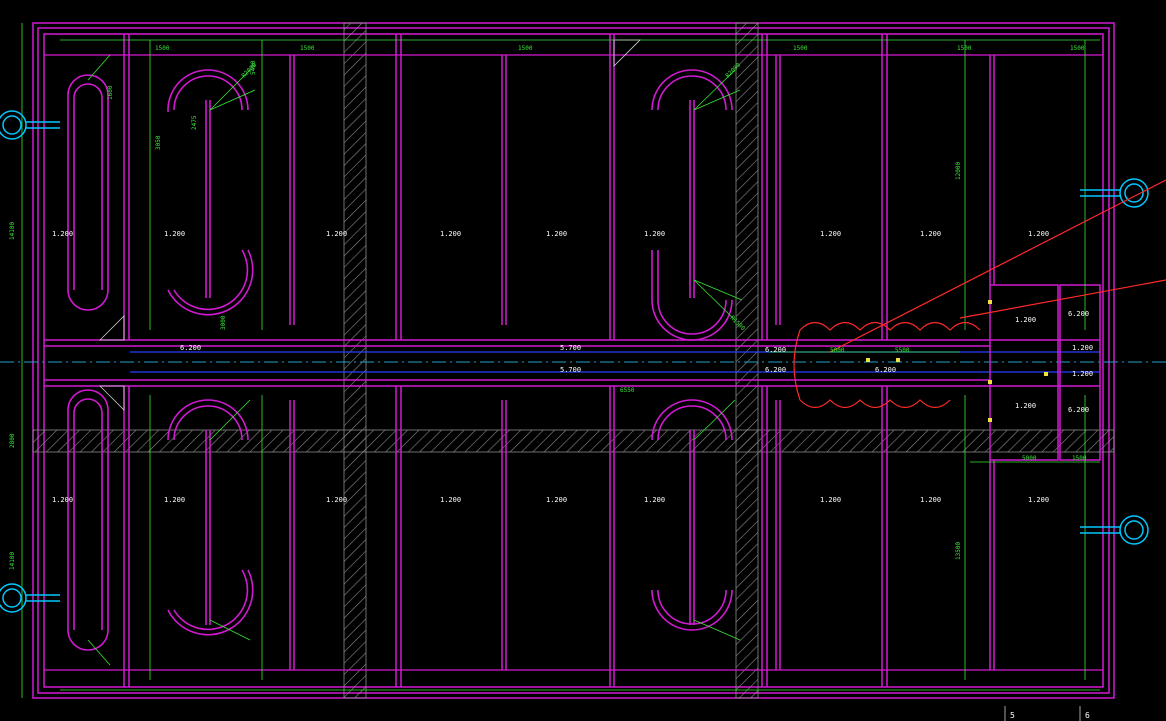  Describe the element at coordinates (958, 171) in the screenshot. I see `dim-text: 12000` at that location.